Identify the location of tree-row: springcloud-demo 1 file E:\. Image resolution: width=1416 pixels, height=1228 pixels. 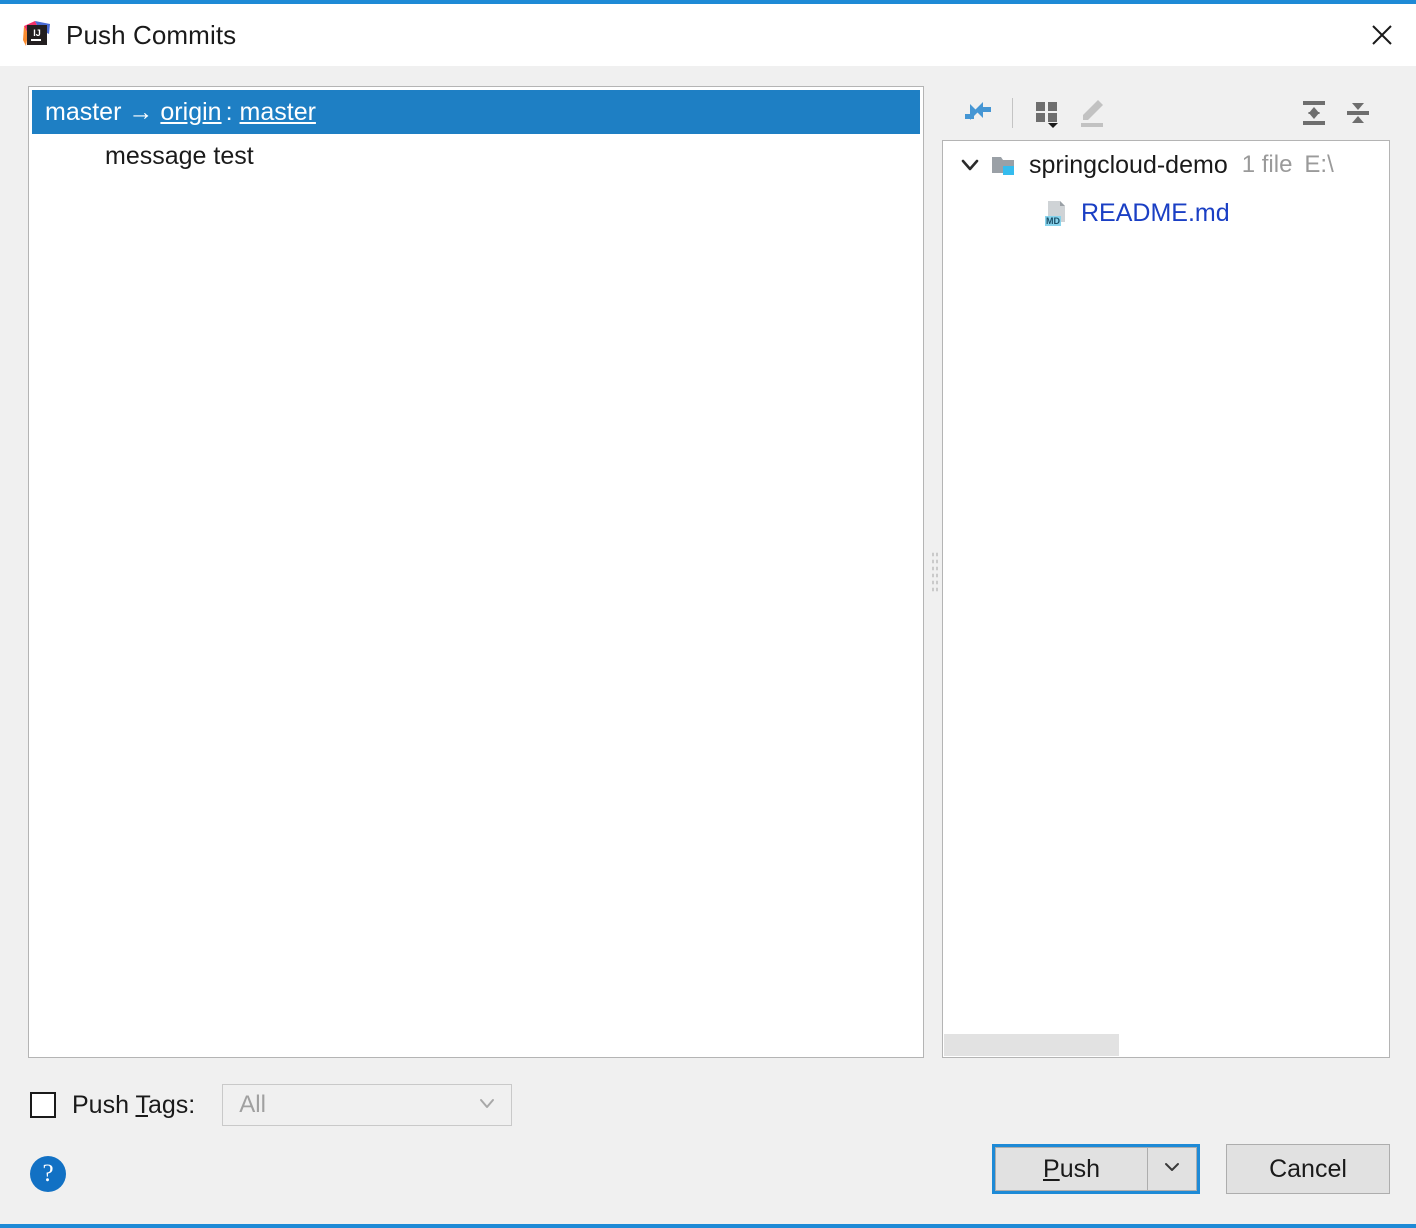
(1166, 165).